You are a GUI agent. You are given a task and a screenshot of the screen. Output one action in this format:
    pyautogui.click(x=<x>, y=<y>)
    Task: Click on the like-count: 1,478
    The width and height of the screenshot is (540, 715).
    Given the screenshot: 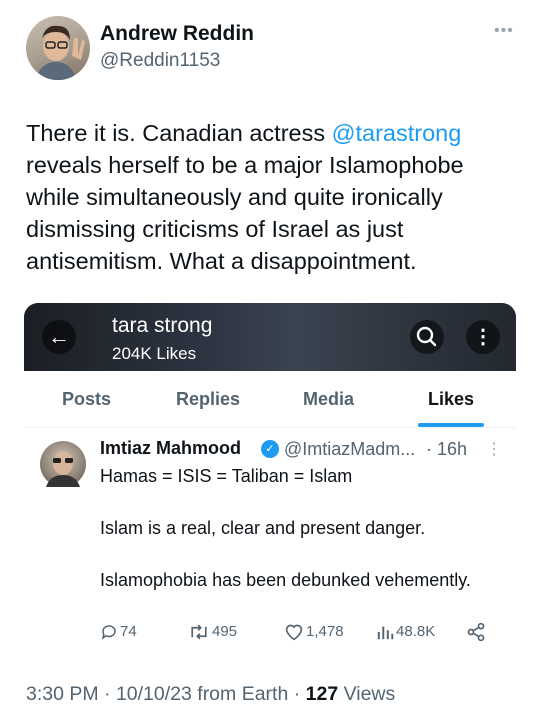 What is the action you would take?
    pyautogui.click(x=325, y=631)
    